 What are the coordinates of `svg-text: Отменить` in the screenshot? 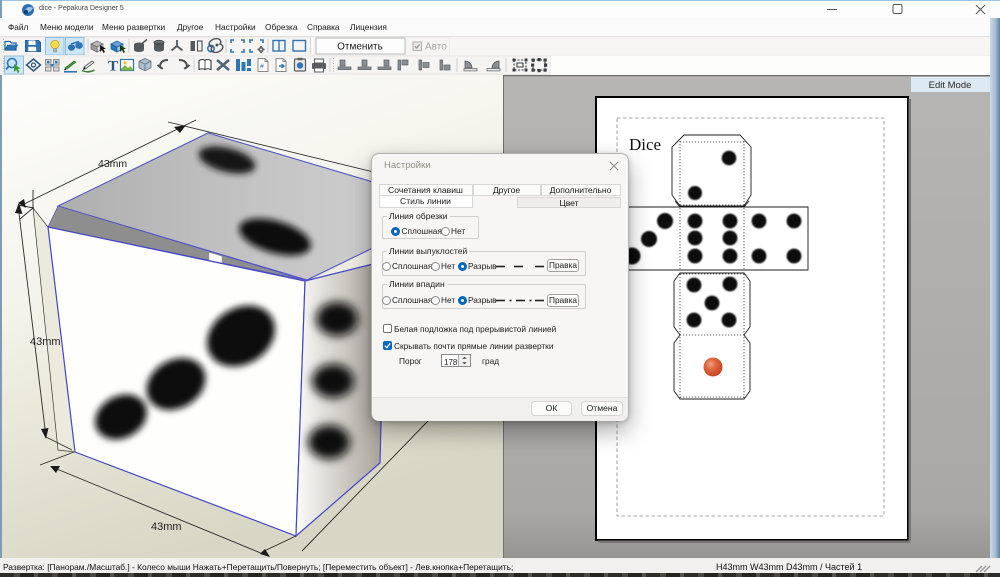 It's located at (360, 47).